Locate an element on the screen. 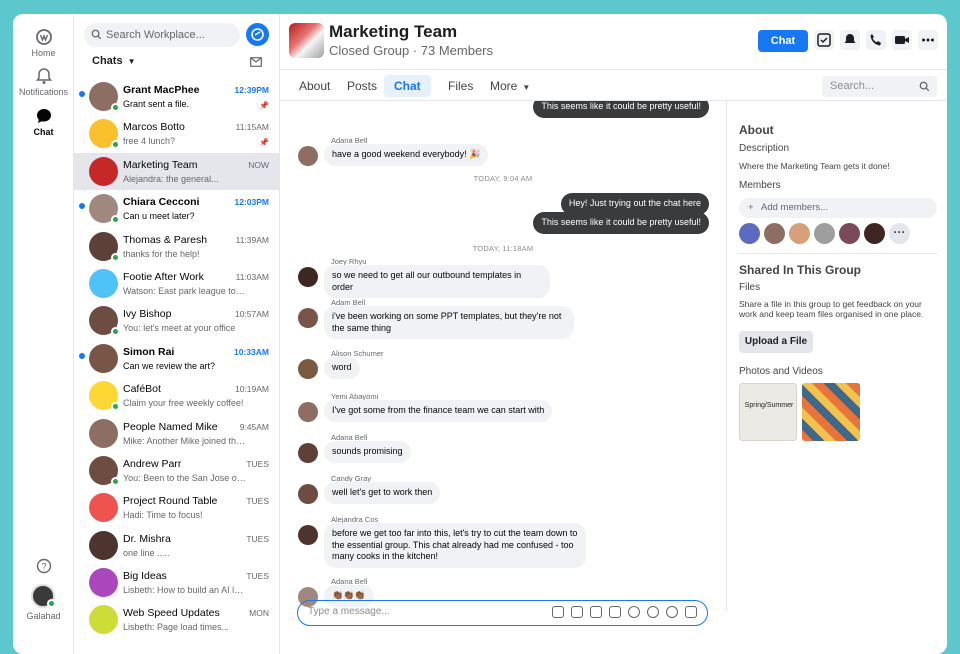 This screenshot has height=654, width=960. tab-chat: Chat is located at coordinates (407, 86).